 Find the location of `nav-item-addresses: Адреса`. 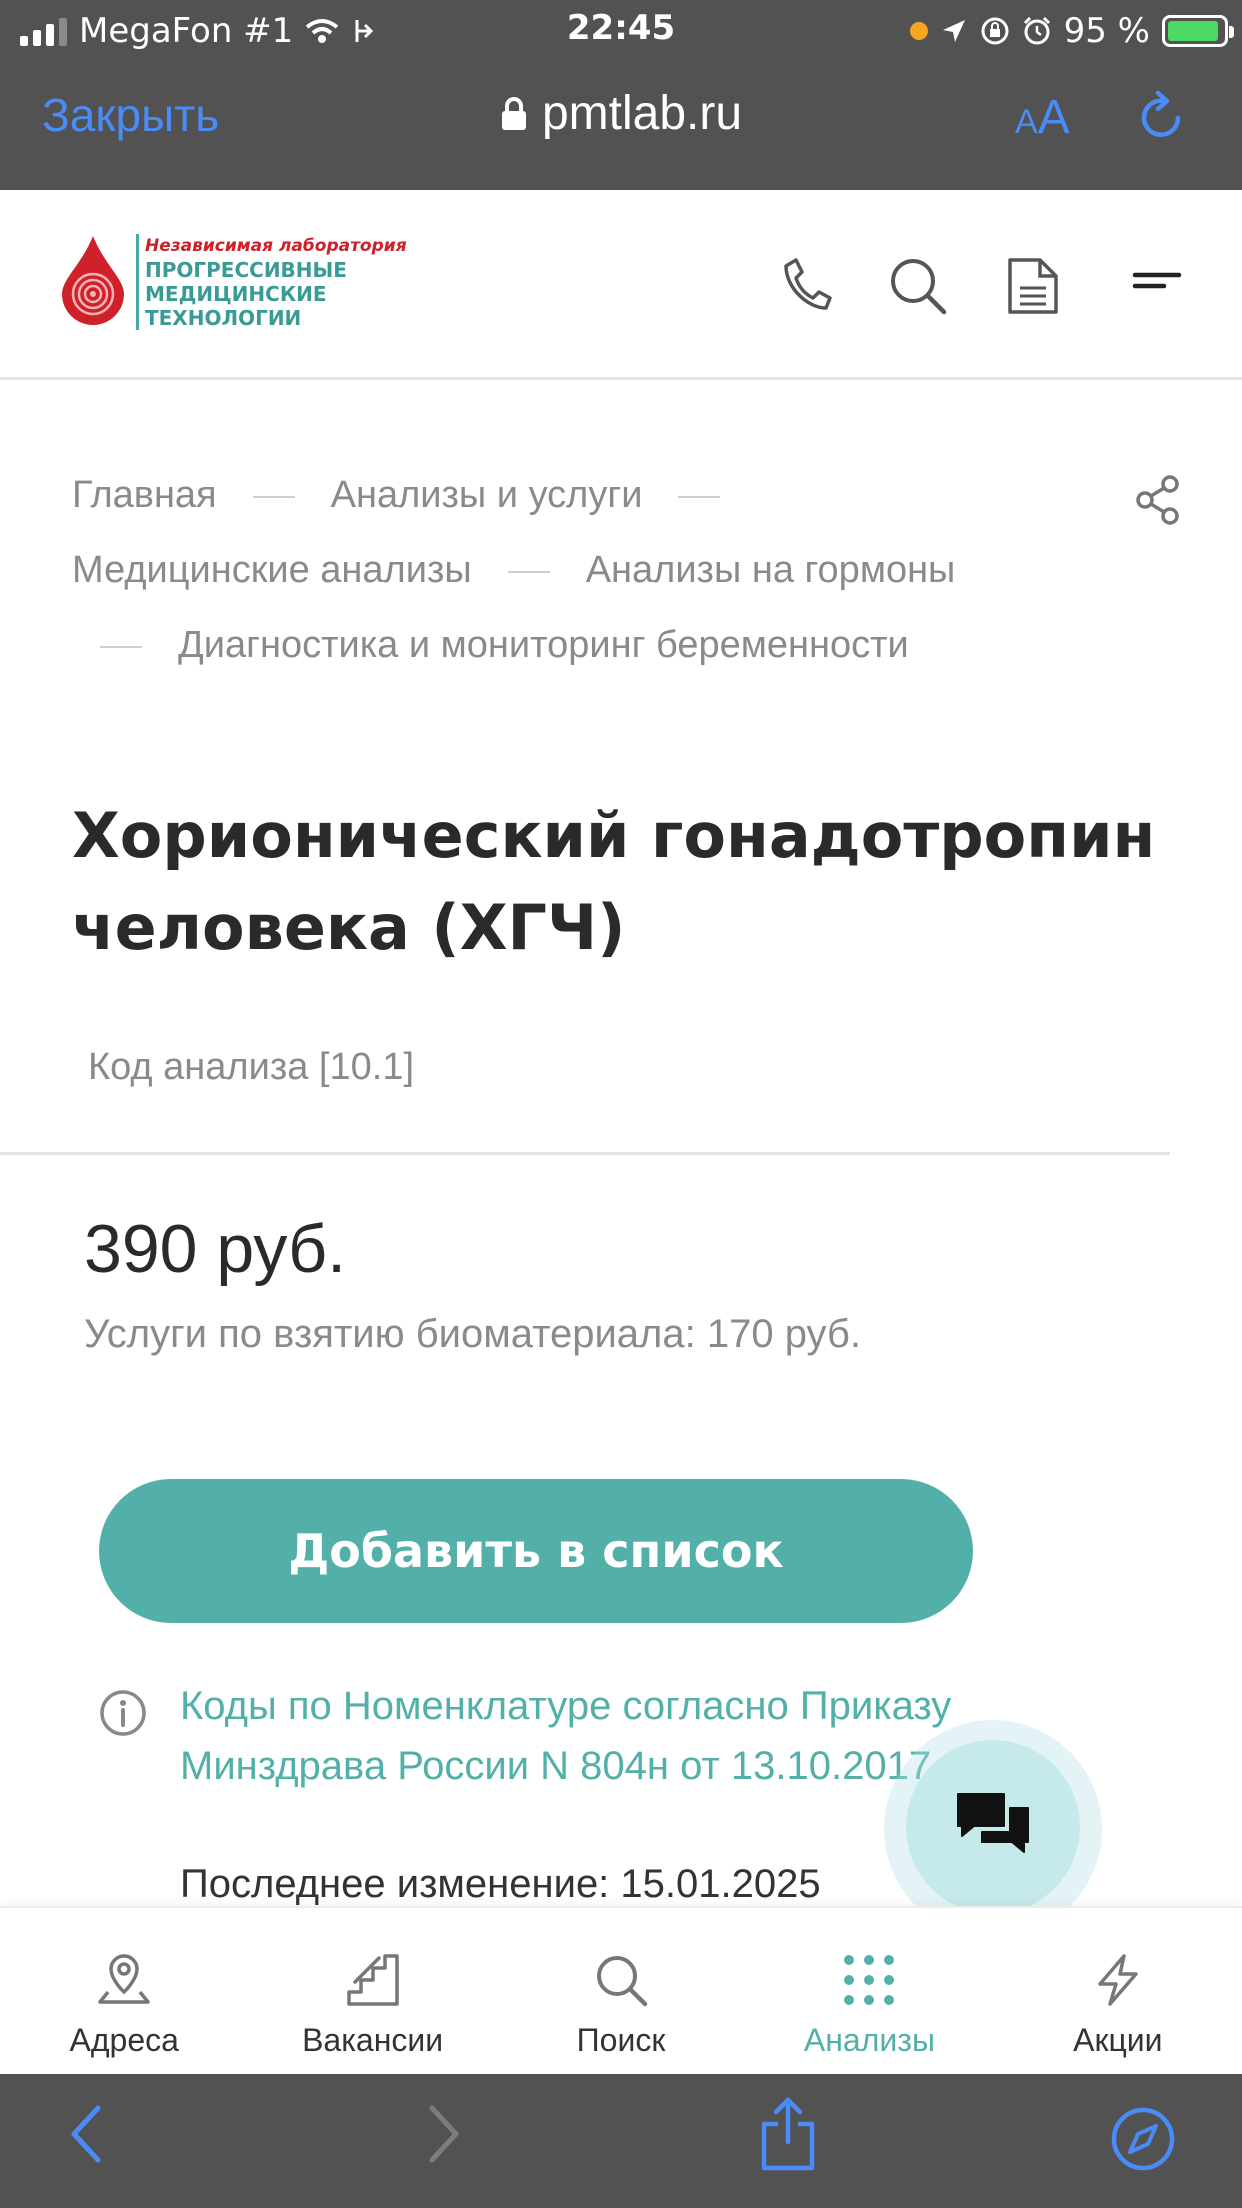

nav-item-addresses: Адреса is located at coordinates (124, 1991).